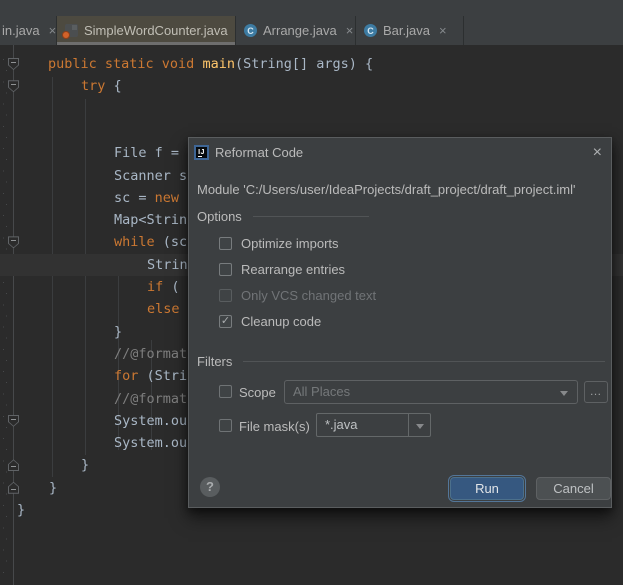  I want to click on tab-bar-java: C Bar.java ×, so click(410, 30).